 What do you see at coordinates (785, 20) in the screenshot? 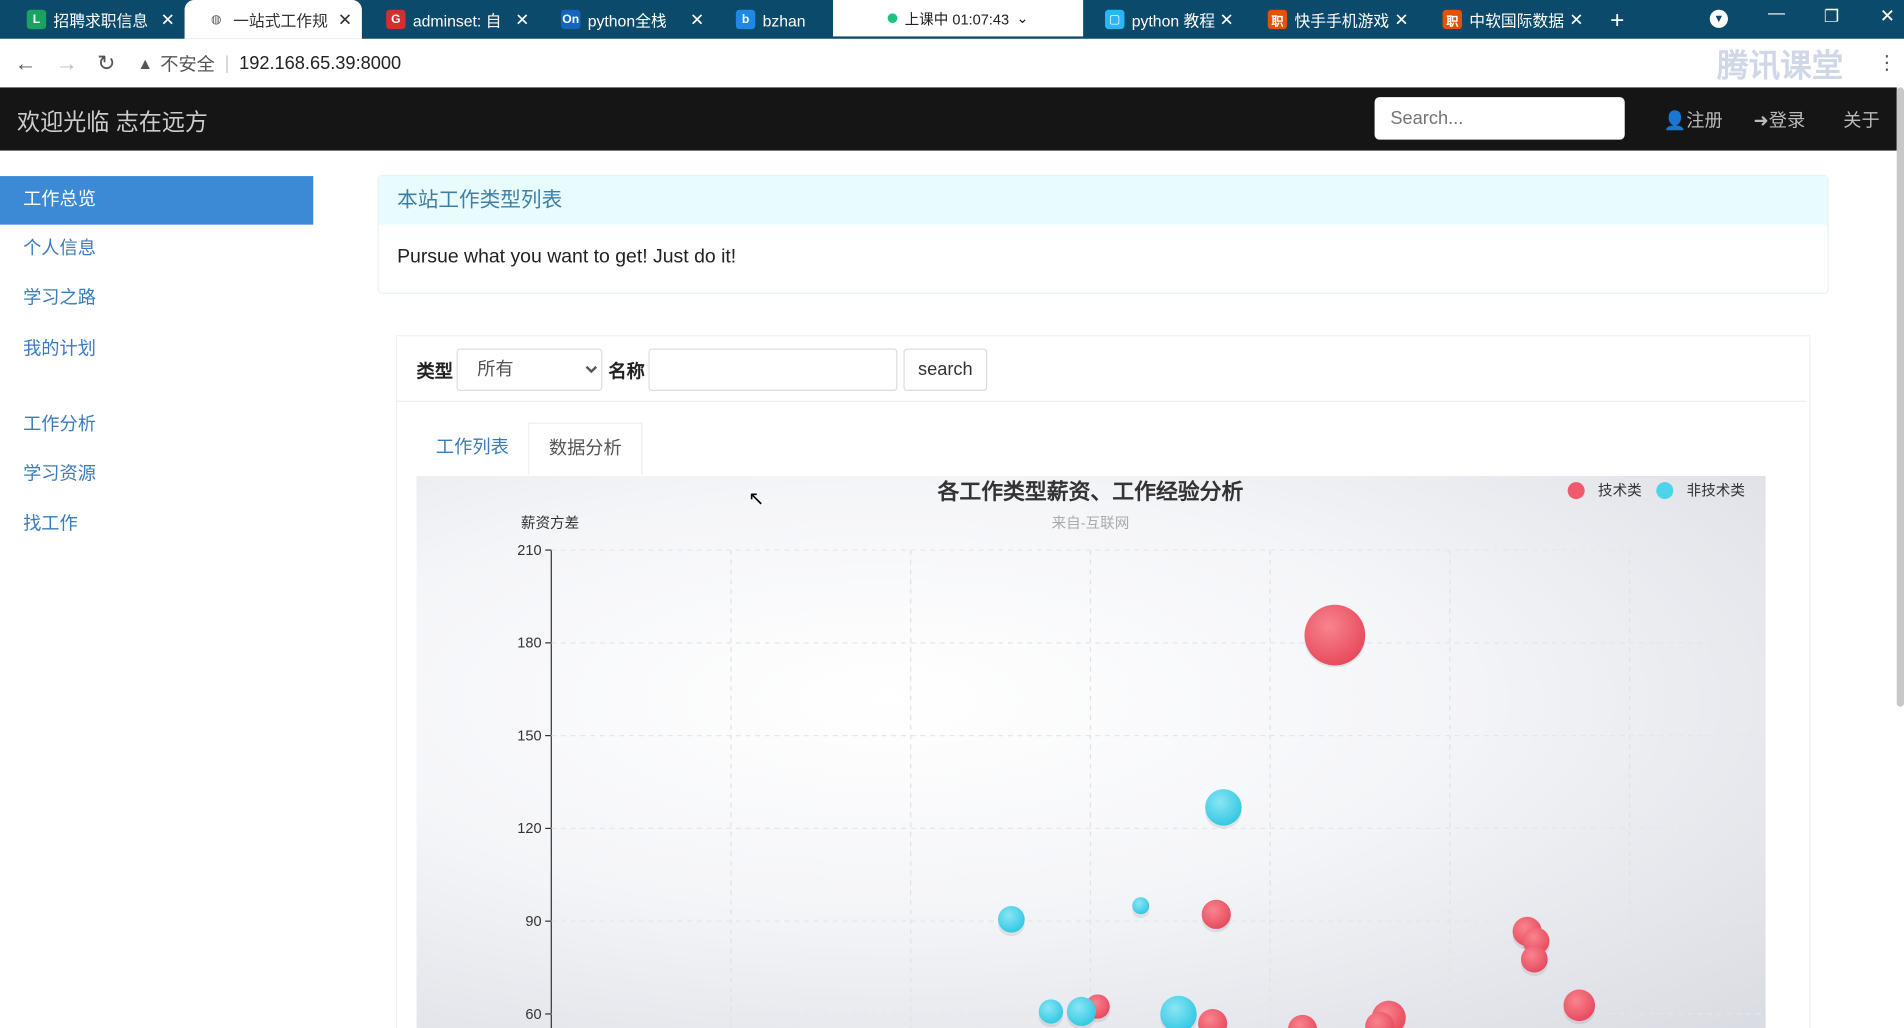
I see `tab-title: bzhan - 国` at bounding box center [785, 20].